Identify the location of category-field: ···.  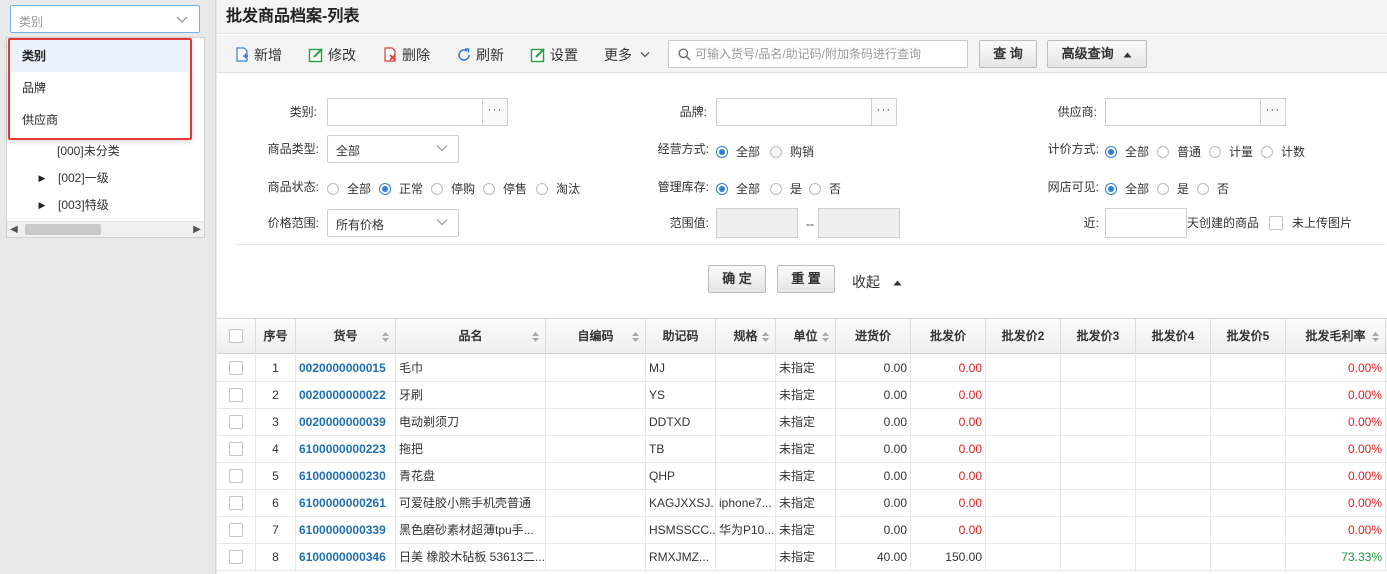
(417, 112).